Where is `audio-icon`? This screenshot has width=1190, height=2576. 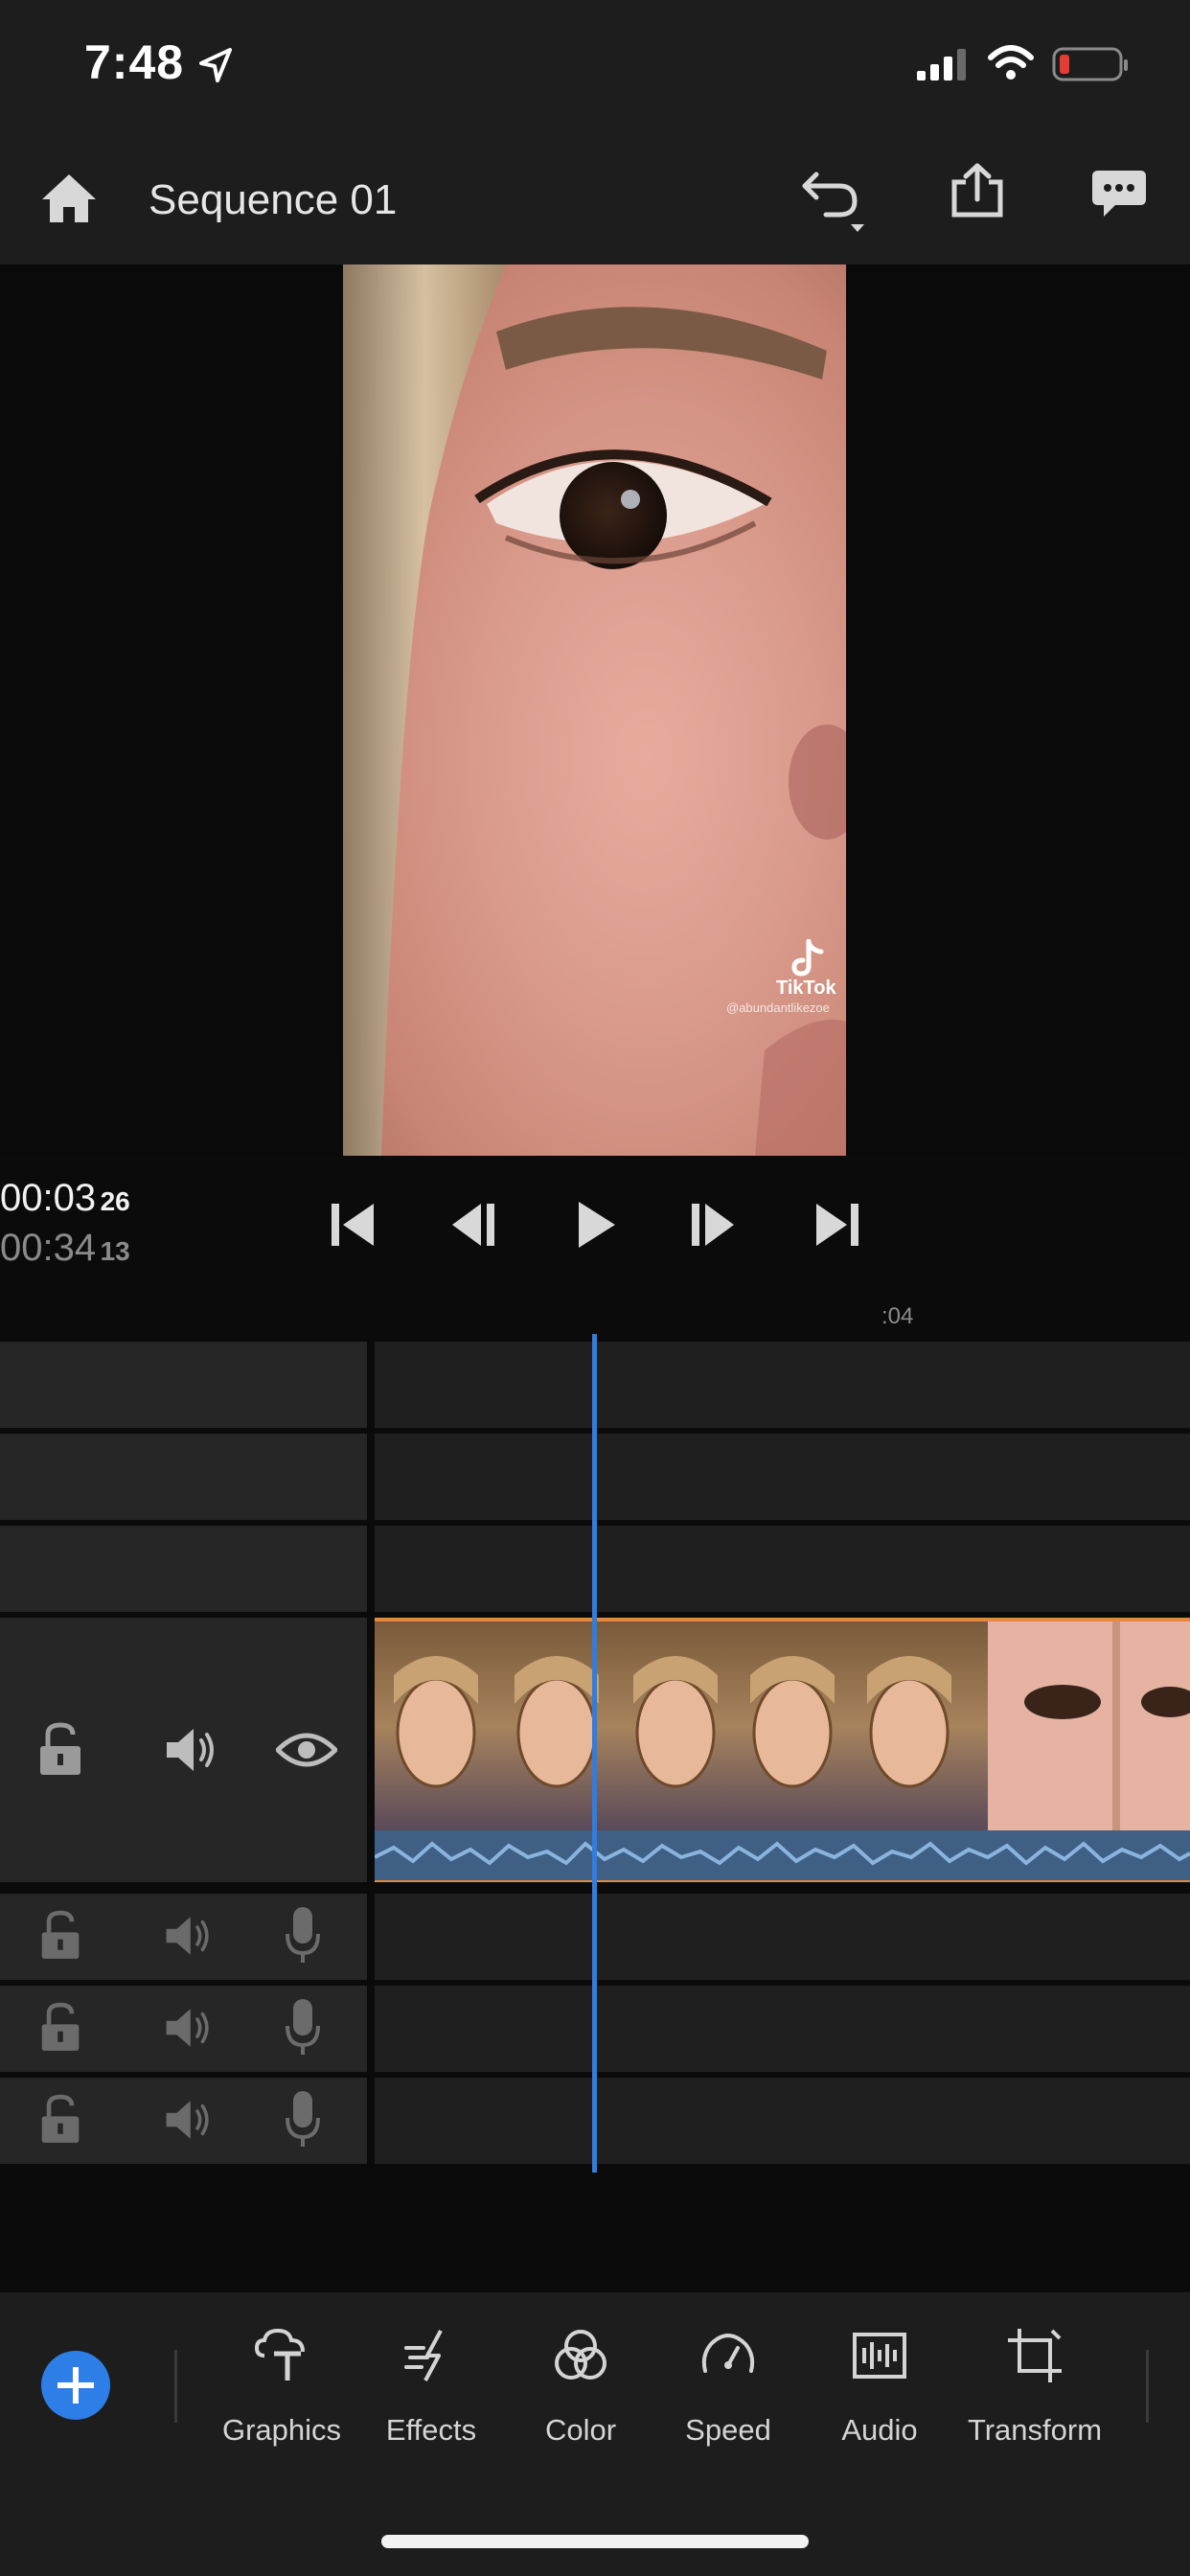 audio-icon is located at coordinates (880, 2356).